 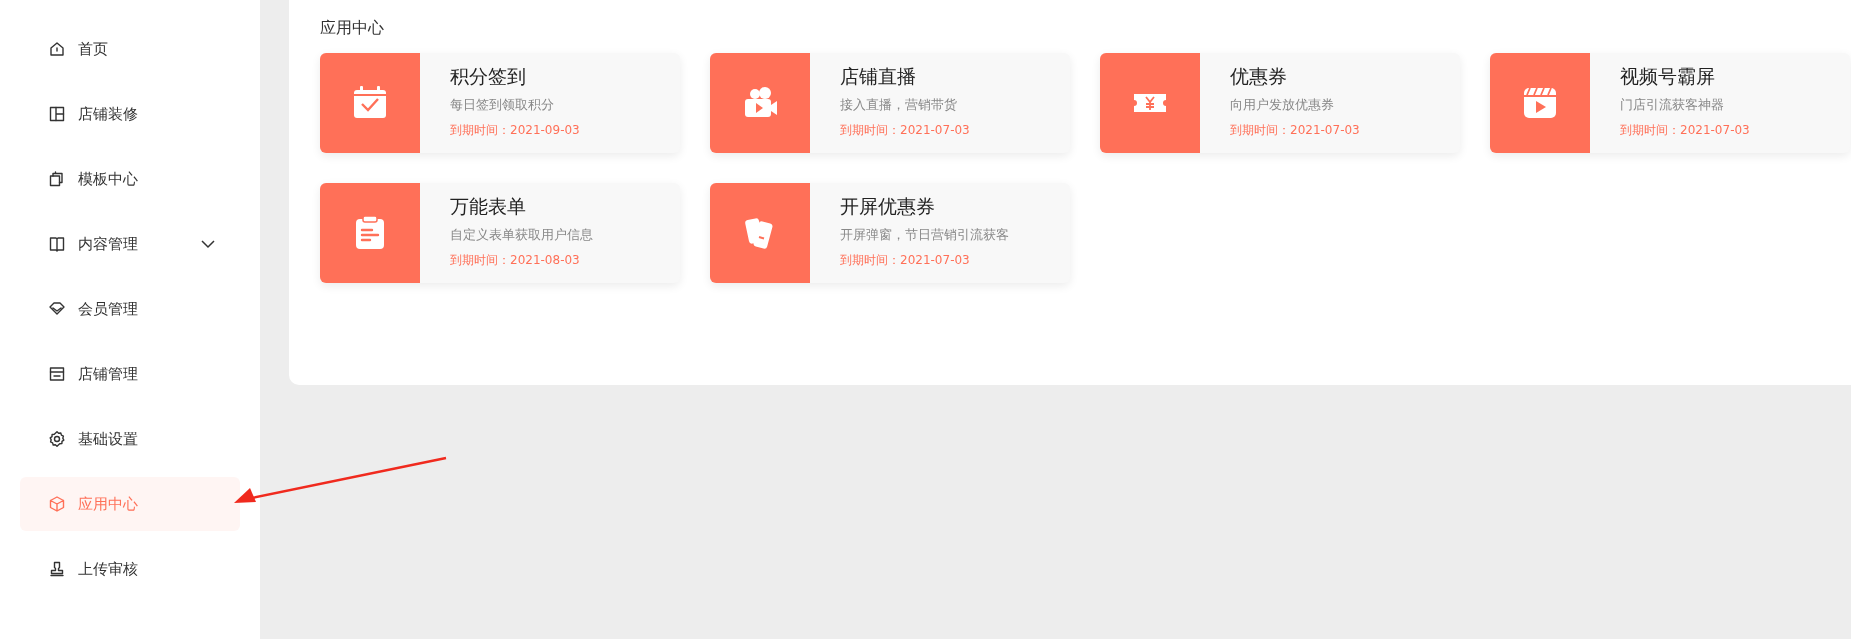 I want to click on app-description: 接入直播，营销带货, so click(x=899, y=105).